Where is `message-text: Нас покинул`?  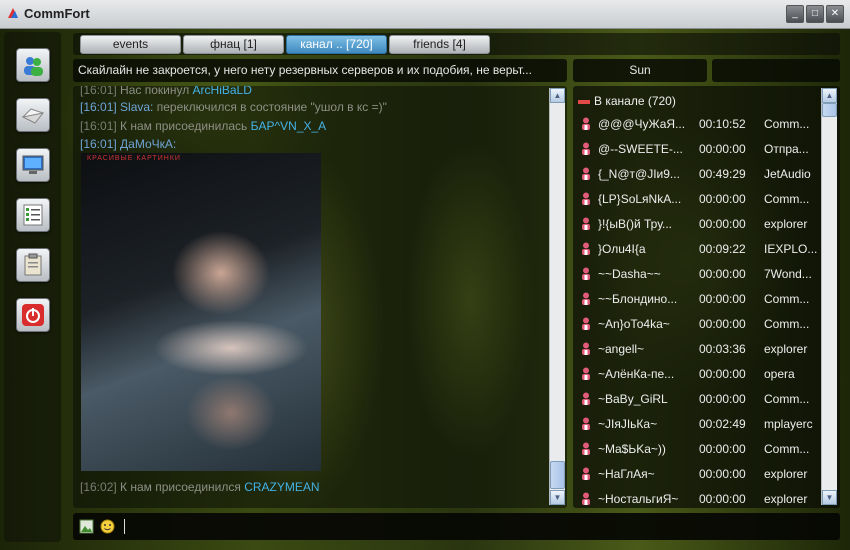
message-text: Нас покинул is located at coordinates (154, 91).